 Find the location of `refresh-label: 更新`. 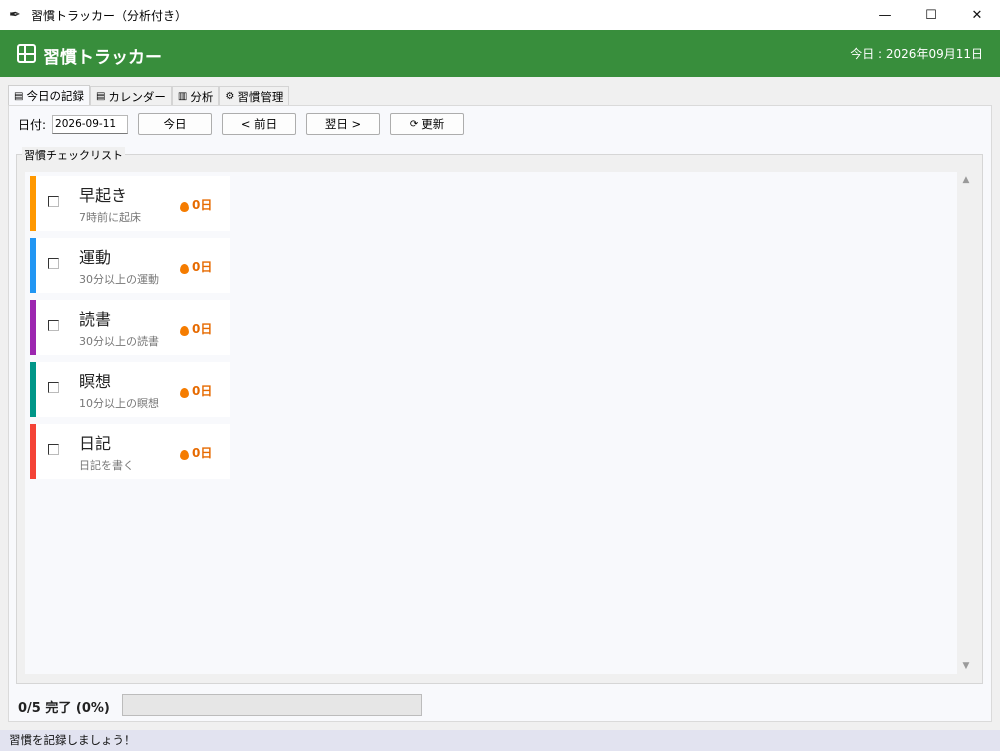

refresh-label: 更新 is located at coordinates (433, 124).